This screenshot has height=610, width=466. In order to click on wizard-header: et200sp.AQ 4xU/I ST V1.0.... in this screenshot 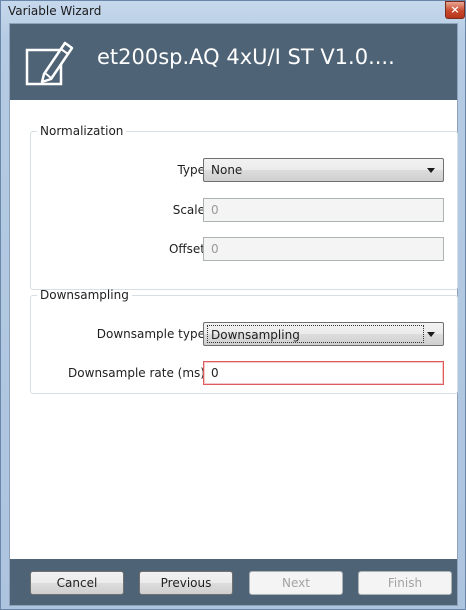, I will do `click(233, 62)`.